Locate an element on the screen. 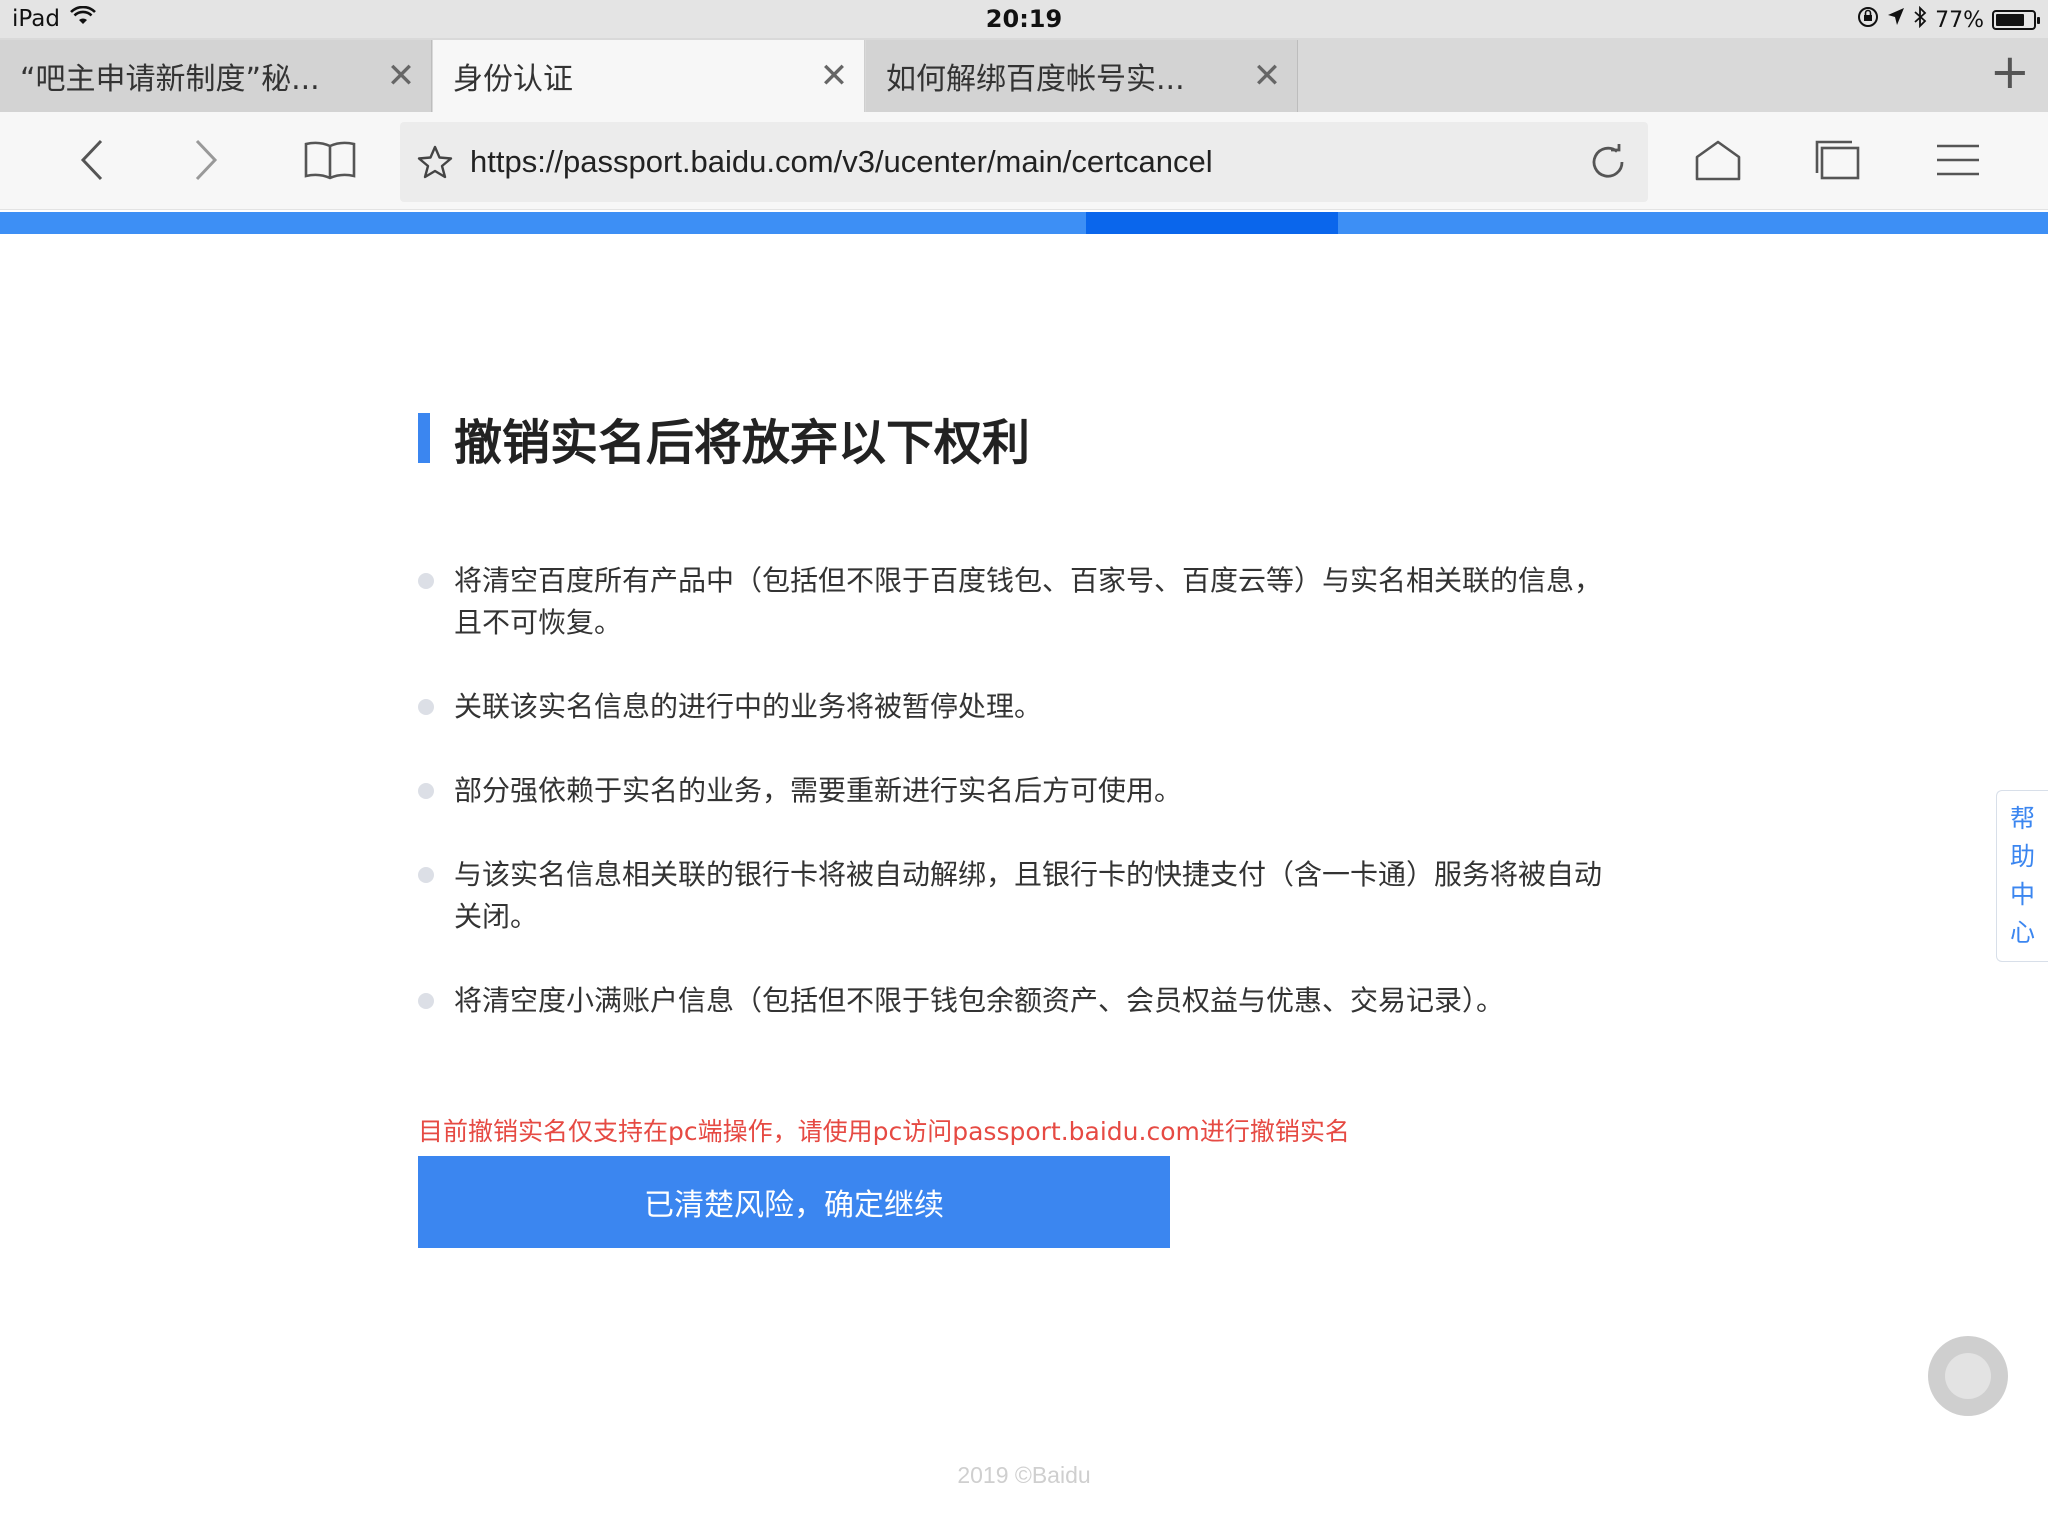  battery-icon is located at coordinates (2016, 20).